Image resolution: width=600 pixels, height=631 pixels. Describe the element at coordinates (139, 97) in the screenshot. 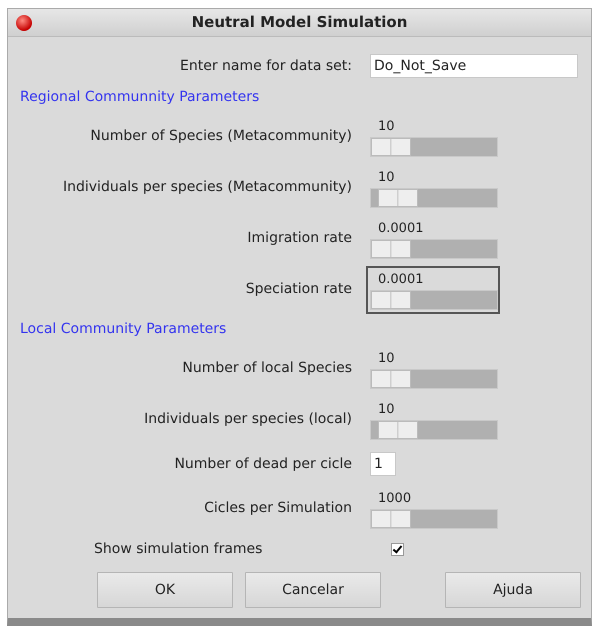

I see `section-heading: Regional Communnity Parameters` at that location.